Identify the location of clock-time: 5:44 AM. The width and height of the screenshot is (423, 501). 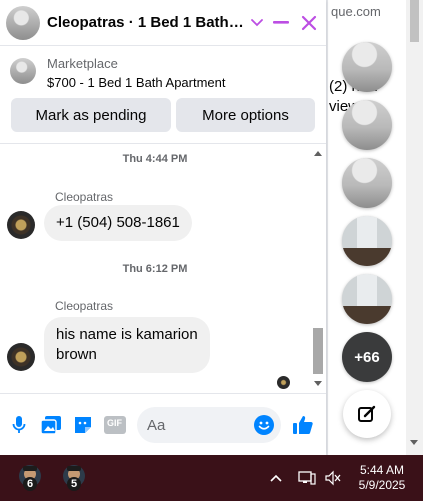
(382, 470).